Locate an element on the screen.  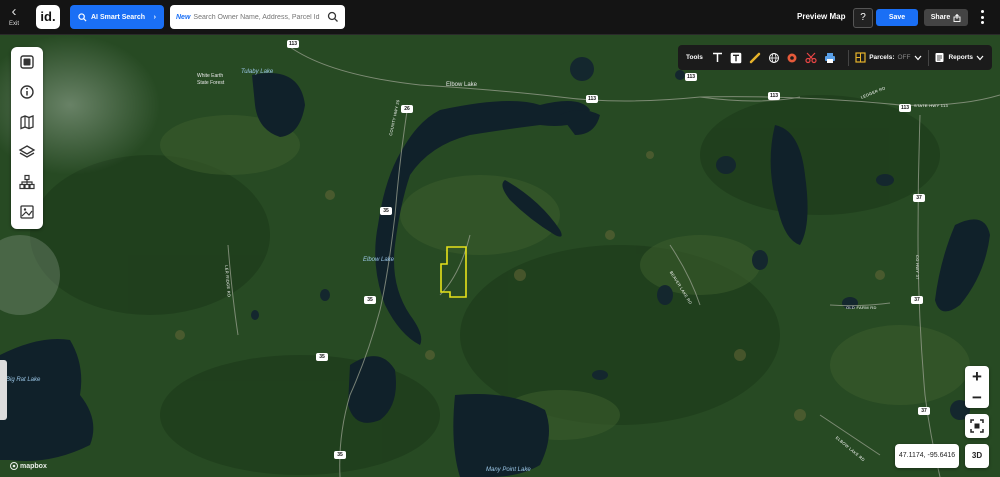
exit-button: ‹ Exit is located at coordinates (14, 16).